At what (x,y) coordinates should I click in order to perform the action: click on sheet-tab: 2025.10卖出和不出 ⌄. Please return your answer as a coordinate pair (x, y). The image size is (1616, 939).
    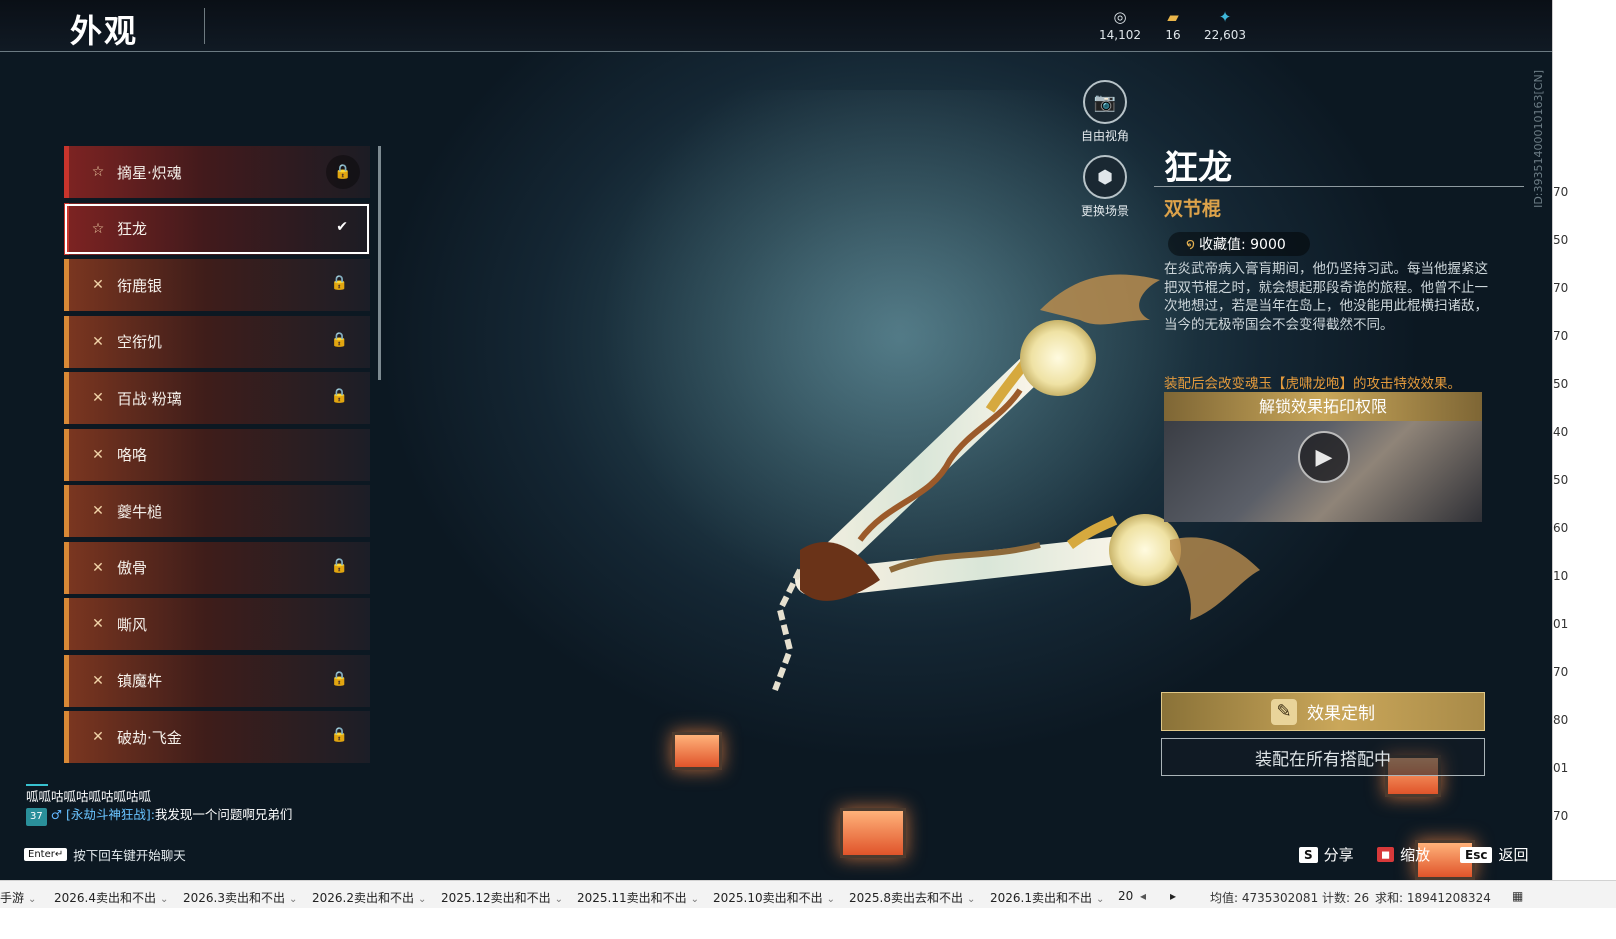
    Looking at the image, I should click on (774, 897).